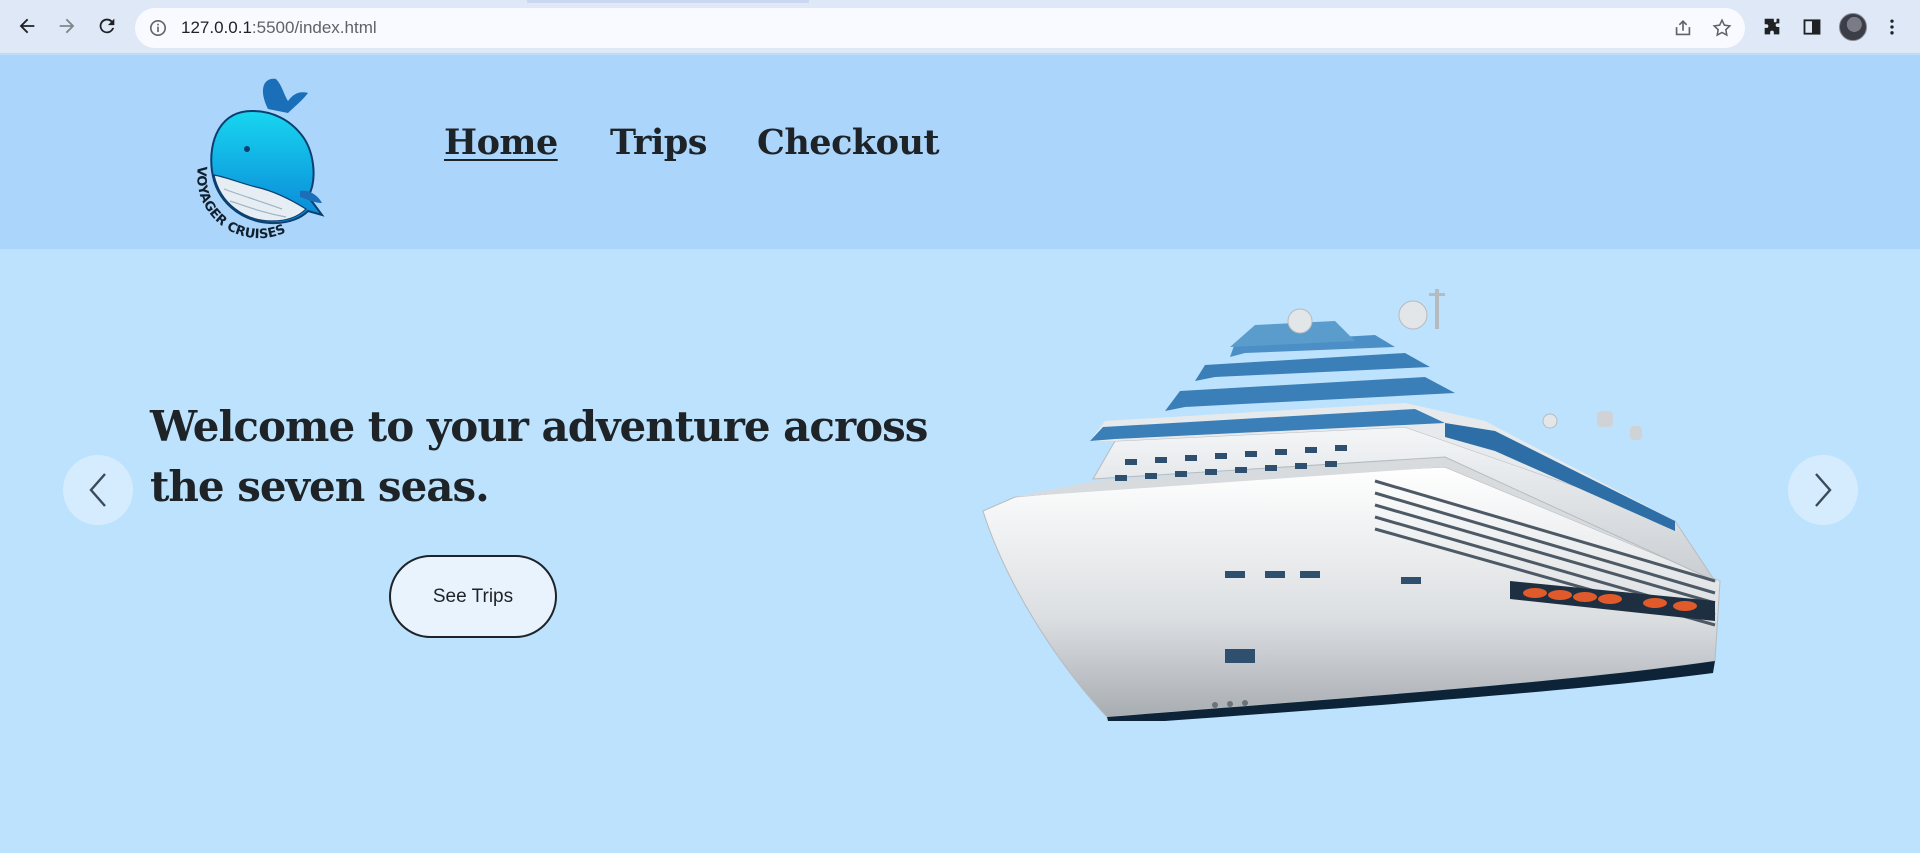 Image resolution: width=1920 pixels, height=853 pixels. What do you see at coordinates (658, 142) in the screenshot?
I see `nav-trips-link: Trips` at bounding box center [658, 142].